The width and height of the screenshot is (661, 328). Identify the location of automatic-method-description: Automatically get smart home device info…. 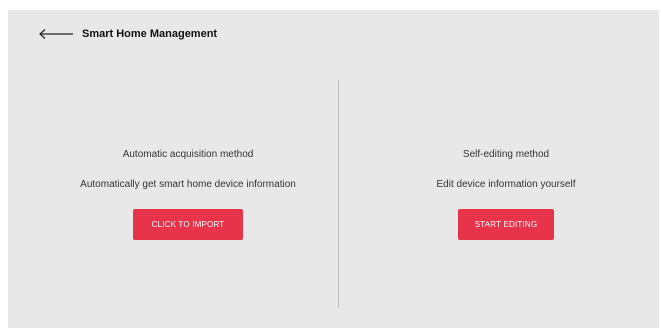
(188, 184).